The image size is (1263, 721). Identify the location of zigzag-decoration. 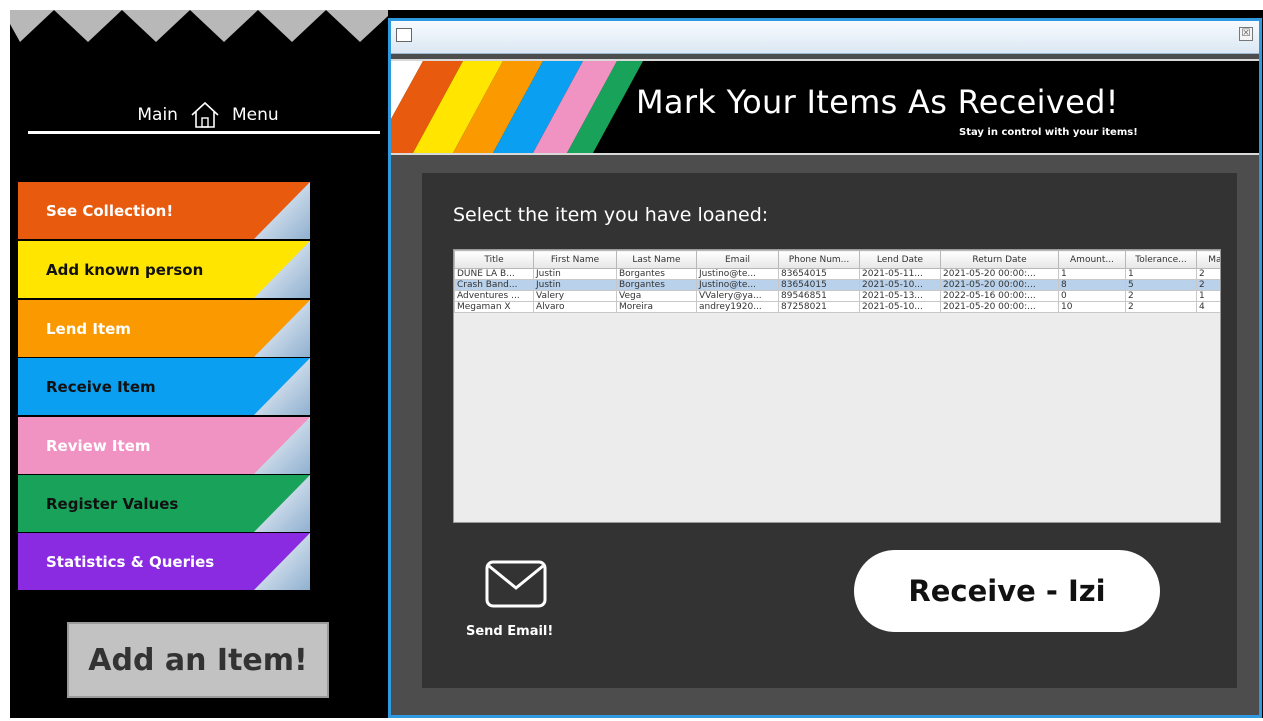
(199, 34).